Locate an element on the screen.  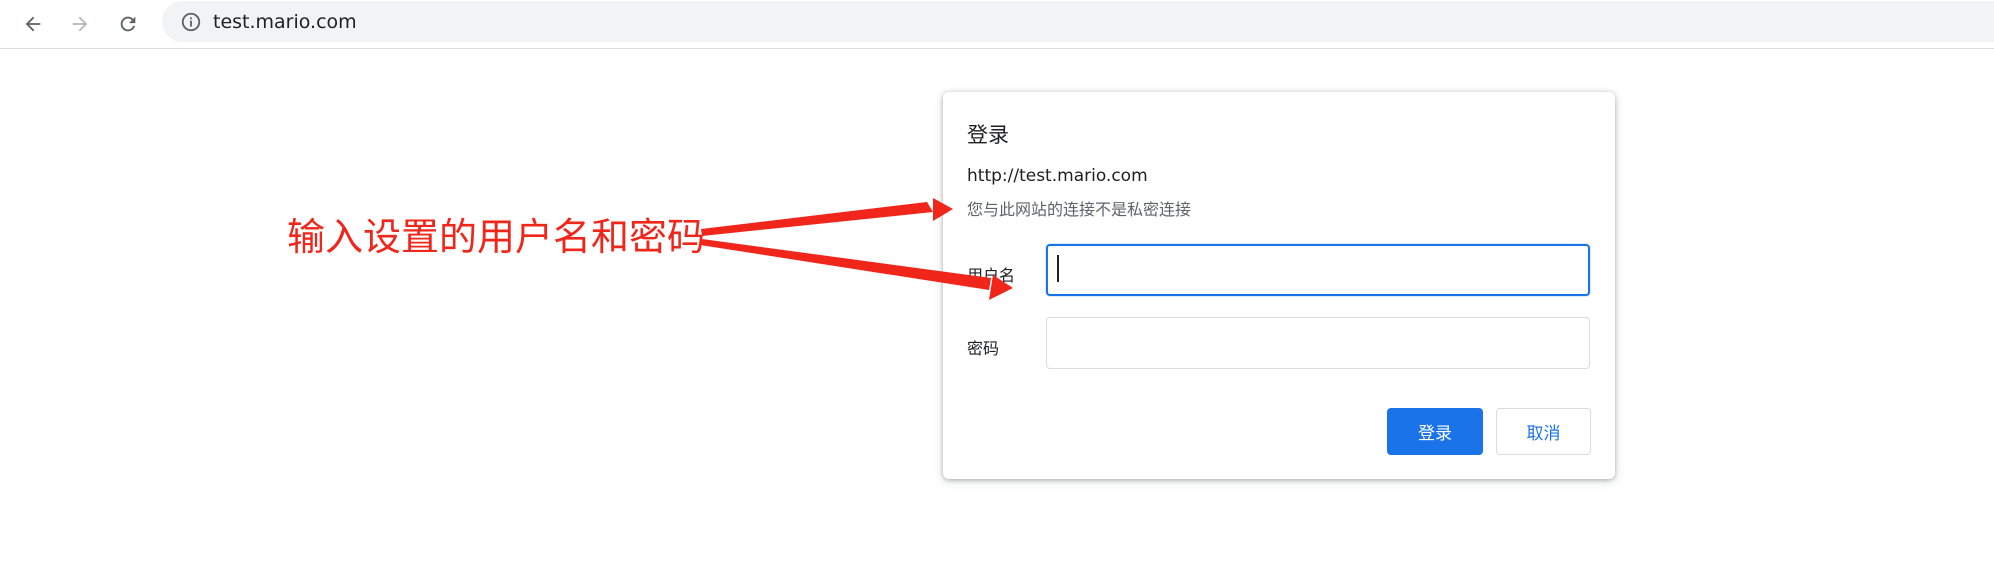
cancel-button: 取消 is located at coordinates (1543, 431).